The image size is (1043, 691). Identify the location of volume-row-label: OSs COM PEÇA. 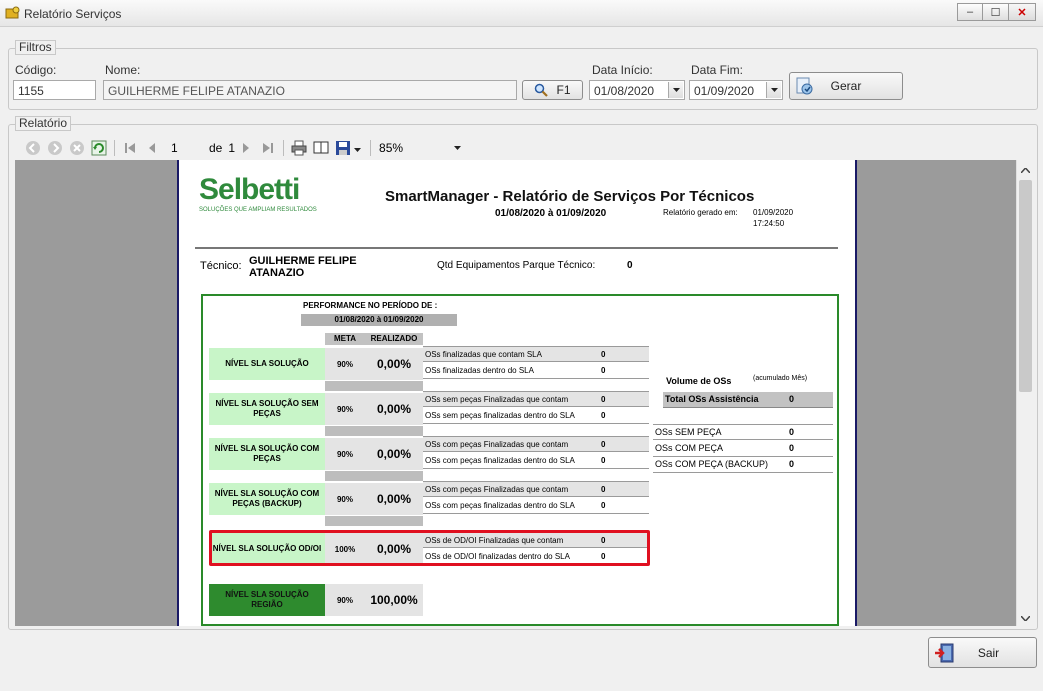
(689, 448).